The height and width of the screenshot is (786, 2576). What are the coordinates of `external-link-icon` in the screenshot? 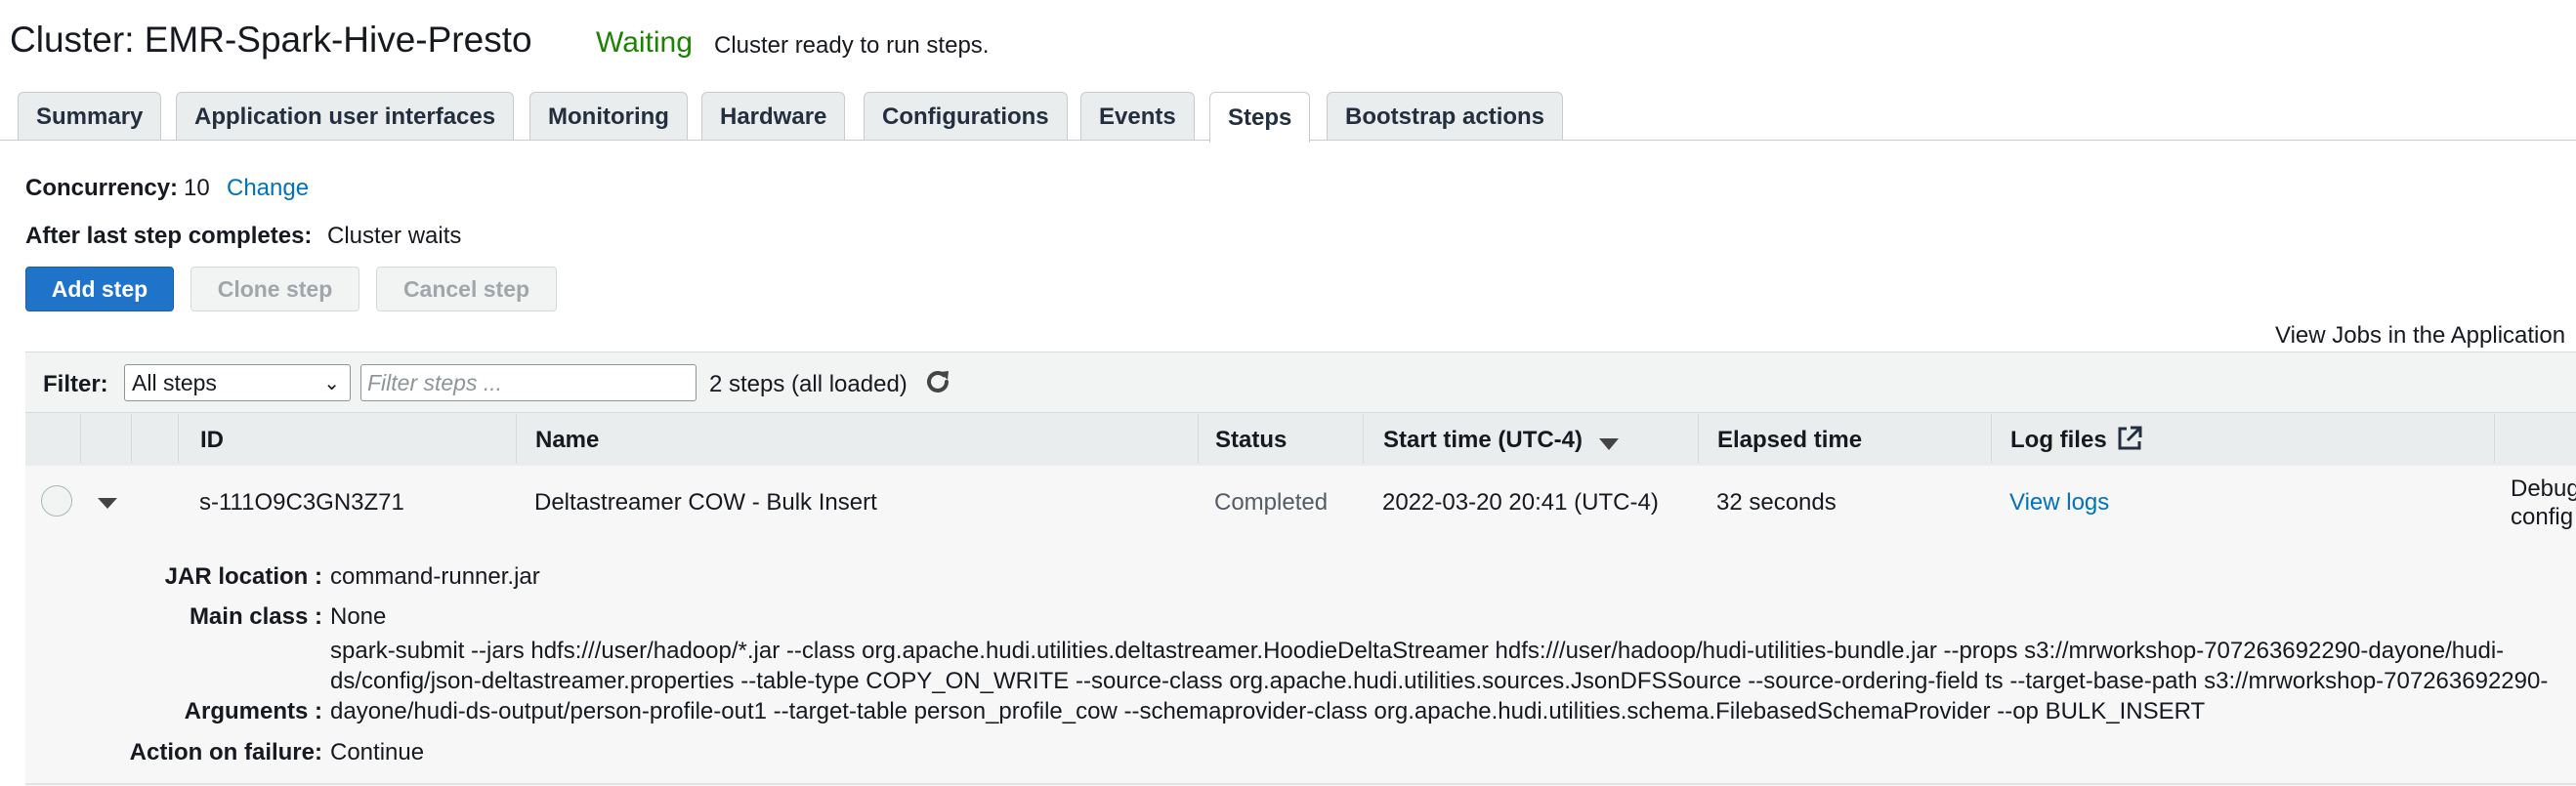 It's located at (2129, 438).